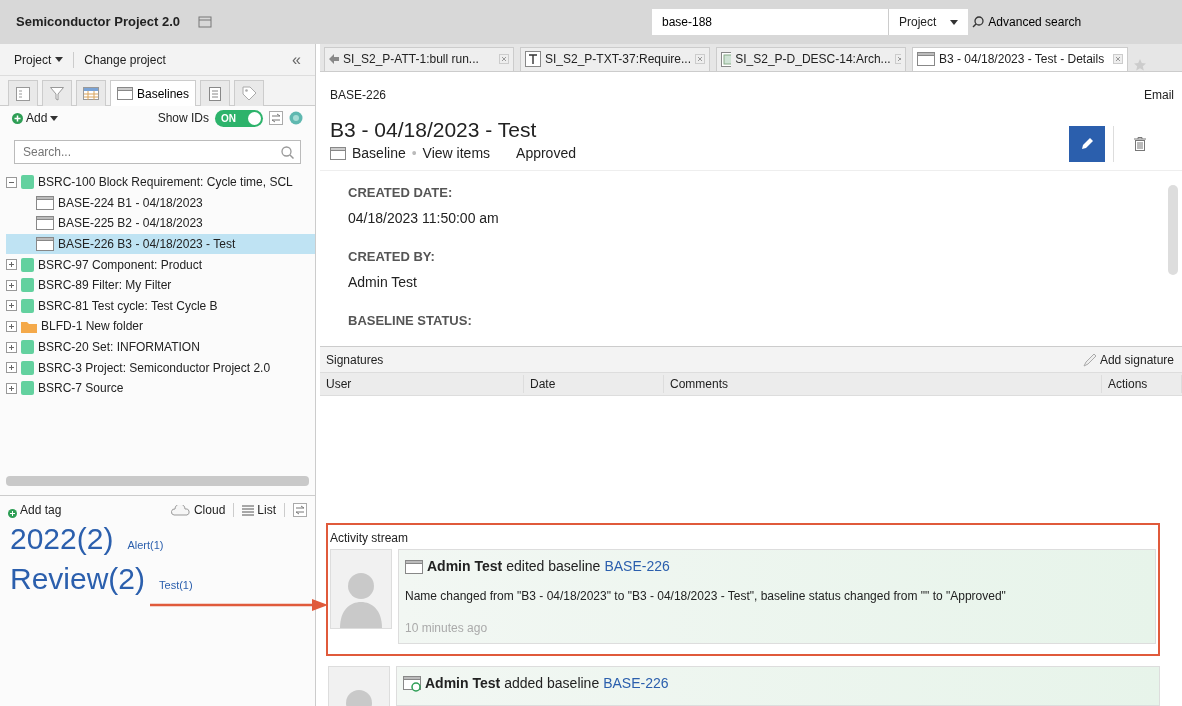 Image resolution: width=1182 pixels, height=706 pixels. Describe the element at coordinates (1027, 22) in the screenshot. I see `advanced-search-link: Advanced search` at that location.